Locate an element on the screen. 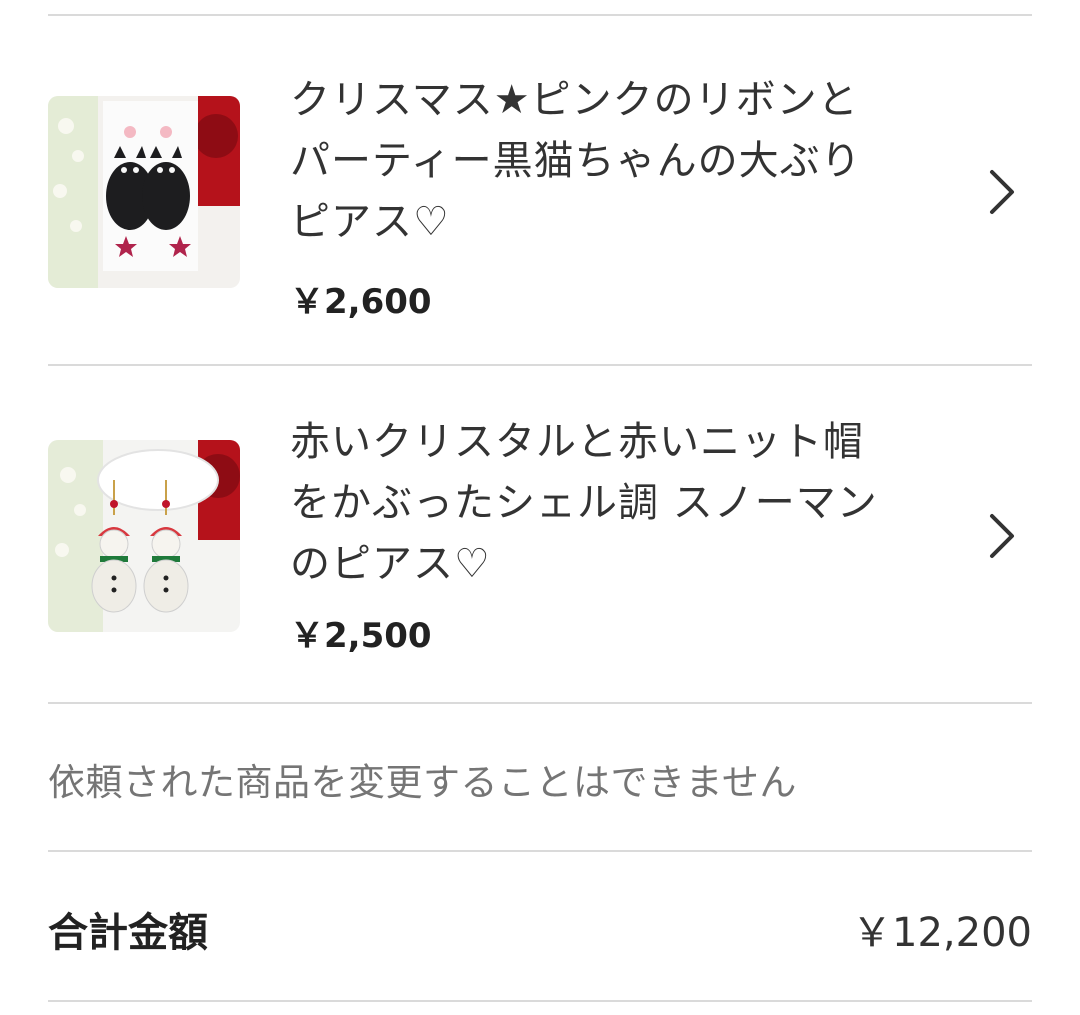 This screenshot has width=1080, height=1015. product-title: クリスマス★ピンクのリボンと パーティー黒猫ちゃんの大ぶり ピアス♡ is located at coordinates (600, 161).